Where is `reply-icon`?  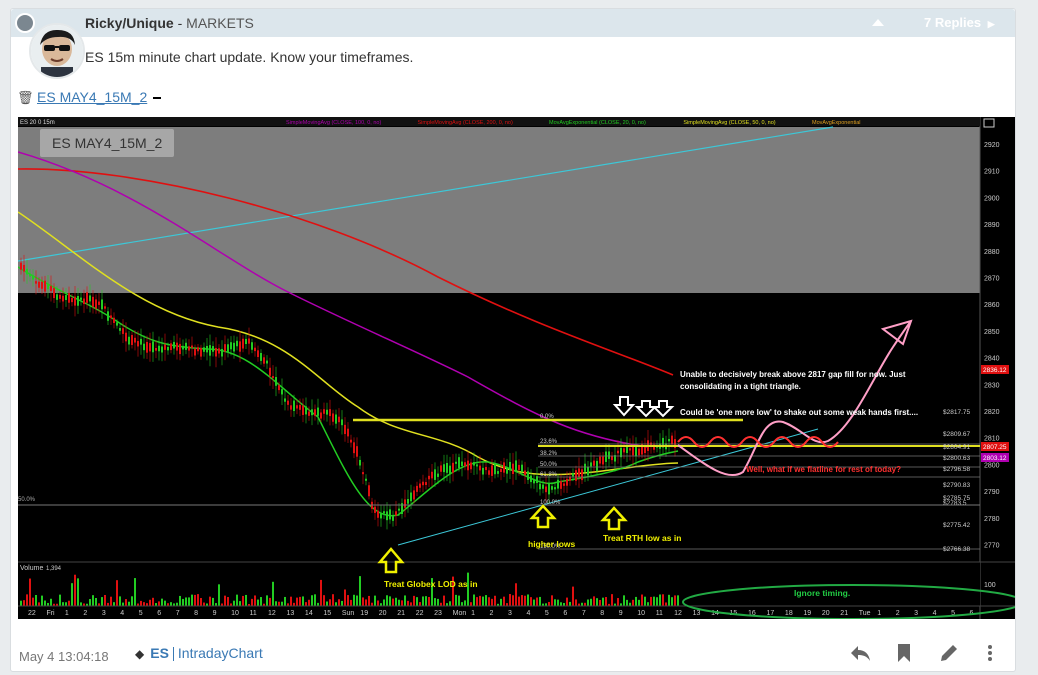
reply-icon is located at coordinates (861, 655).